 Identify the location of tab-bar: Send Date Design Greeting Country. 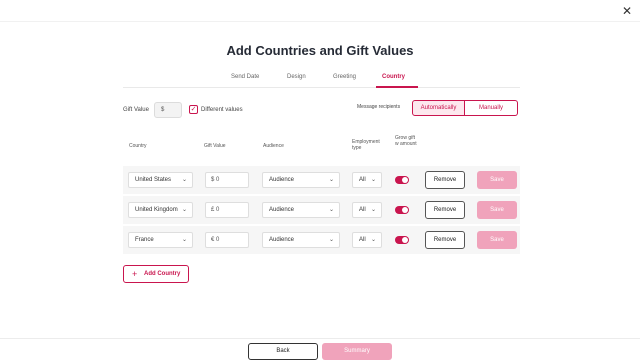
(321, 79).